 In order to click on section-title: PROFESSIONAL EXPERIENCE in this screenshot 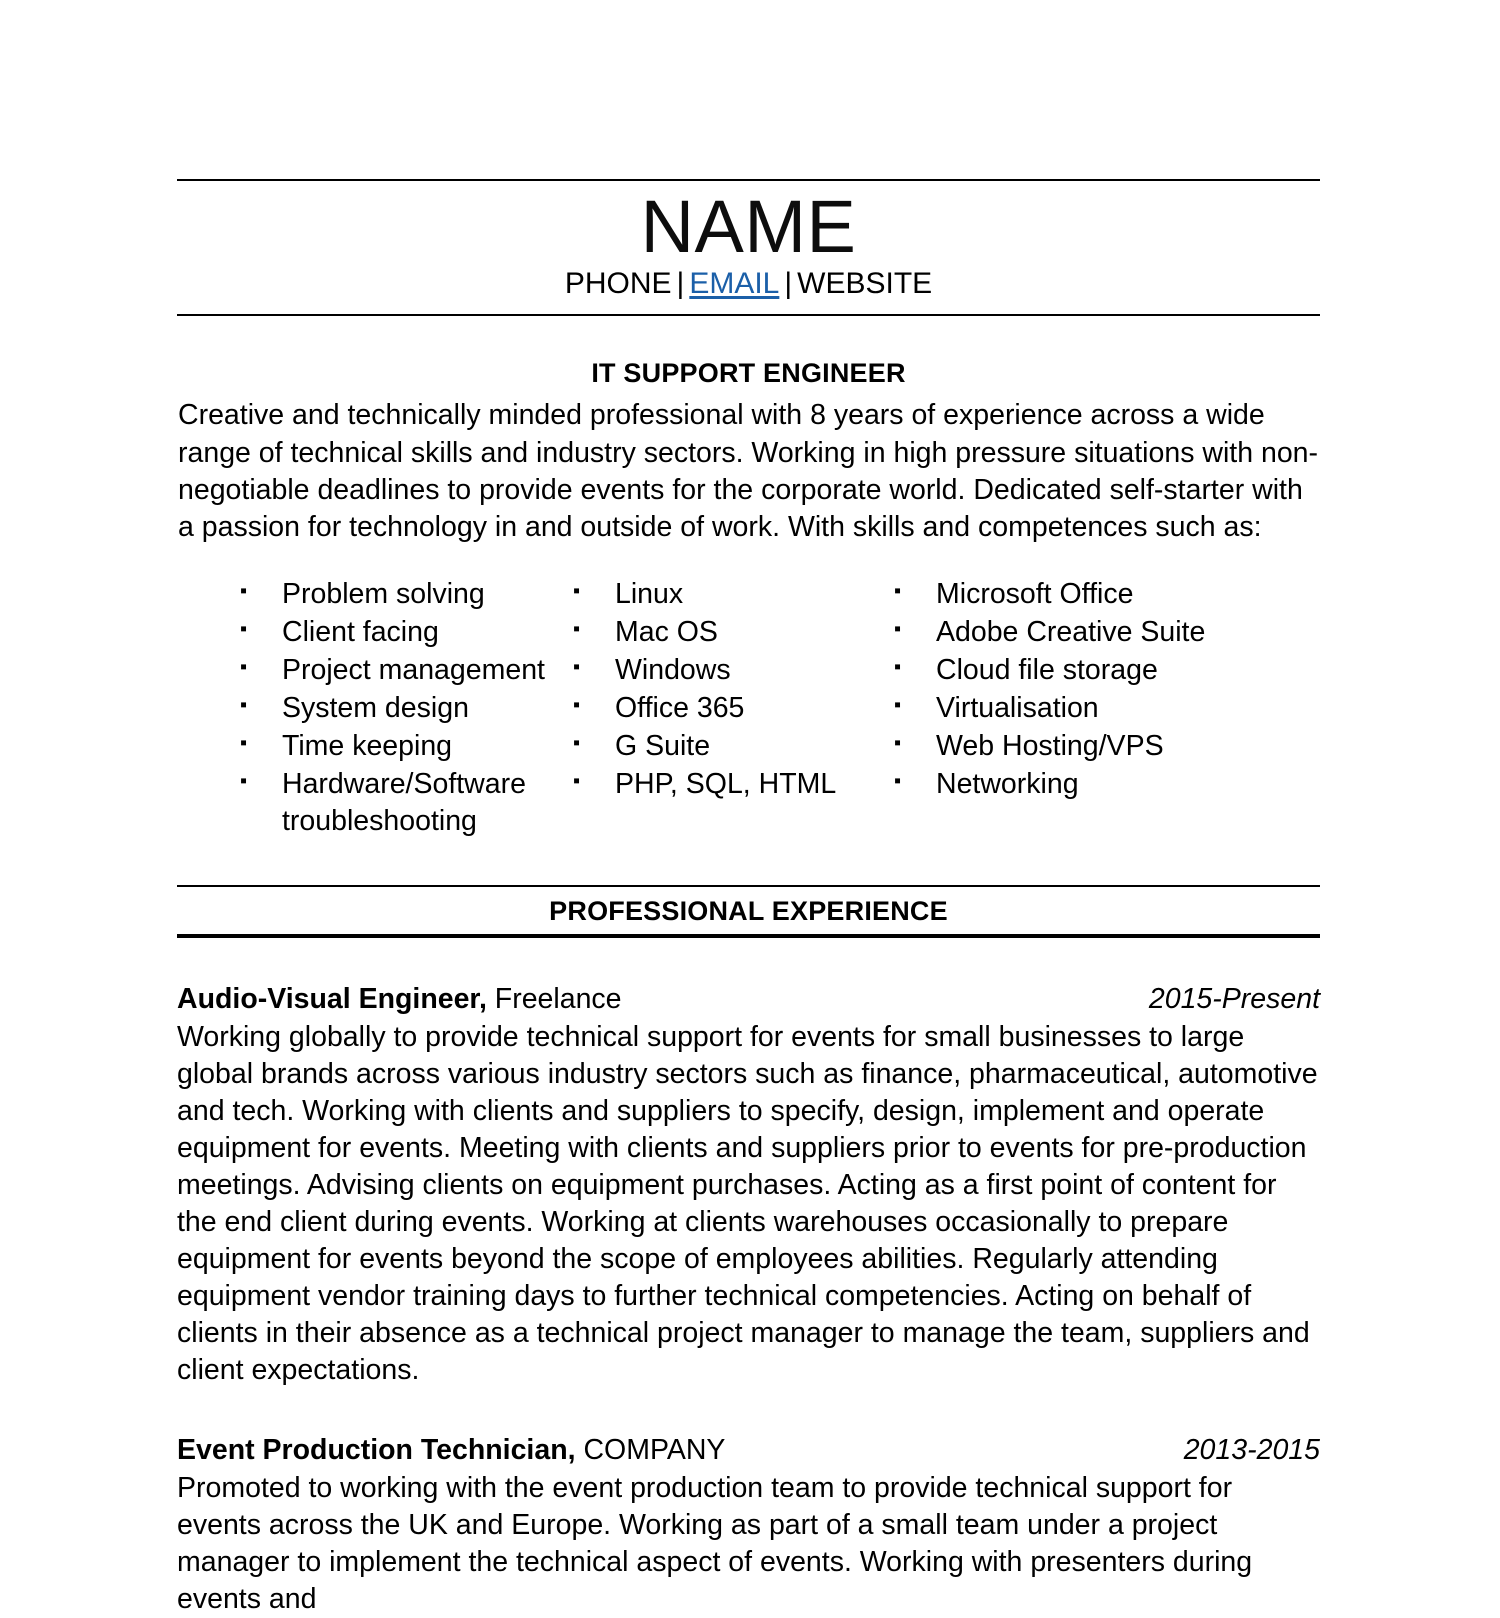, I will do `click(748, 910)`.